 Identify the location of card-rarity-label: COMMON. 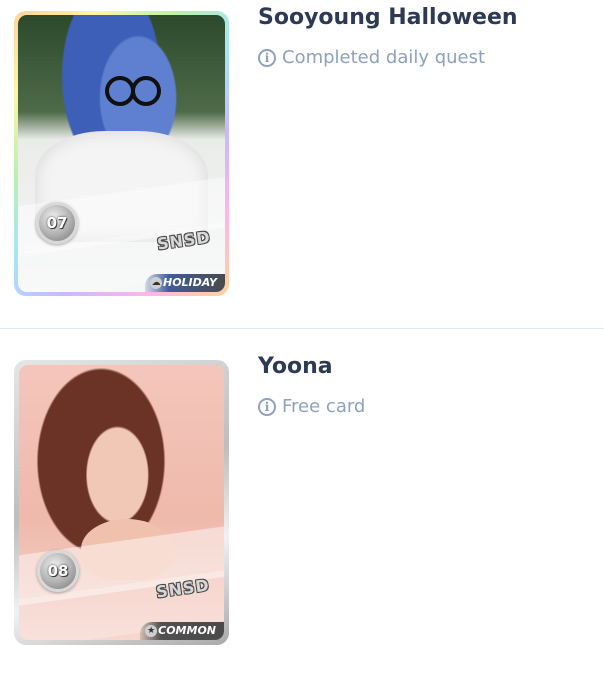
(187, 630).